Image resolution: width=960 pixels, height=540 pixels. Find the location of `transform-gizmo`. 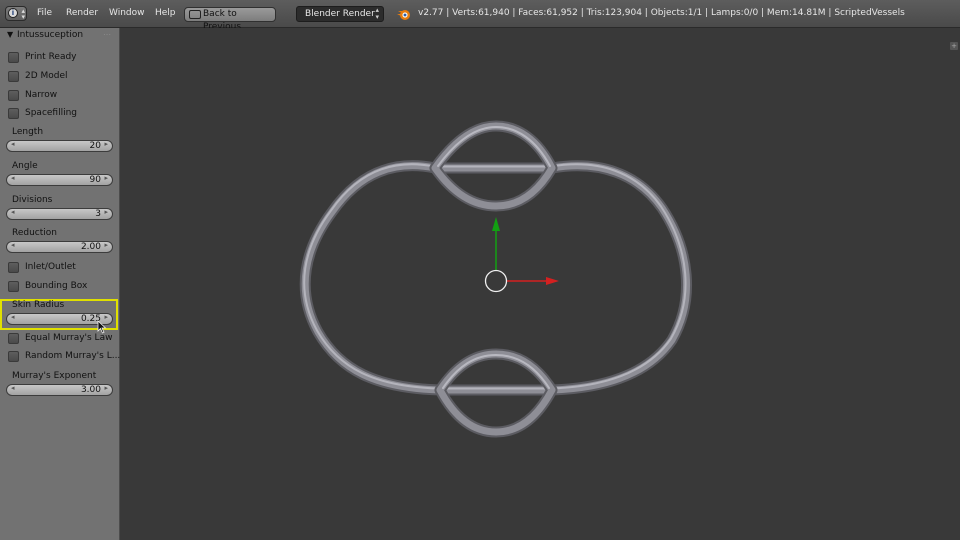

transform-gizmo is located at coordinates (521, 255).